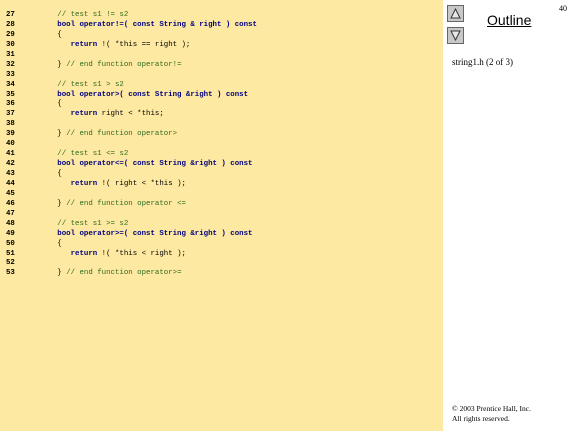 The image size is (575, 431). What do you see at coordinates (10, 263) in the screenshot?
I see `line-number: 52` at bounding box center [10, 263].